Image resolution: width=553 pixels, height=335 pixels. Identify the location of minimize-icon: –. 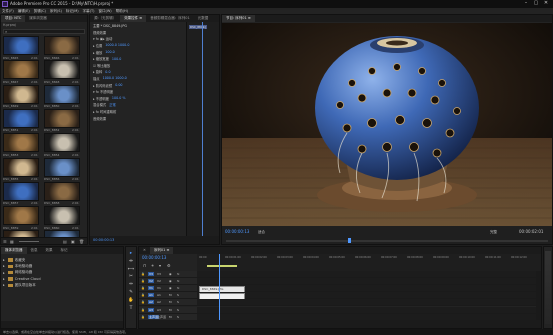
(526, 3).